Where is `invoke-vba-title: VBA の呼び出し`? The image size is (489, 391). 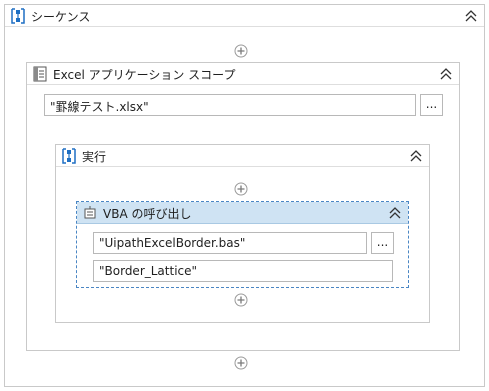
invoke-vba-title: VBA の呼び出し is located at coordinates (147, 214).